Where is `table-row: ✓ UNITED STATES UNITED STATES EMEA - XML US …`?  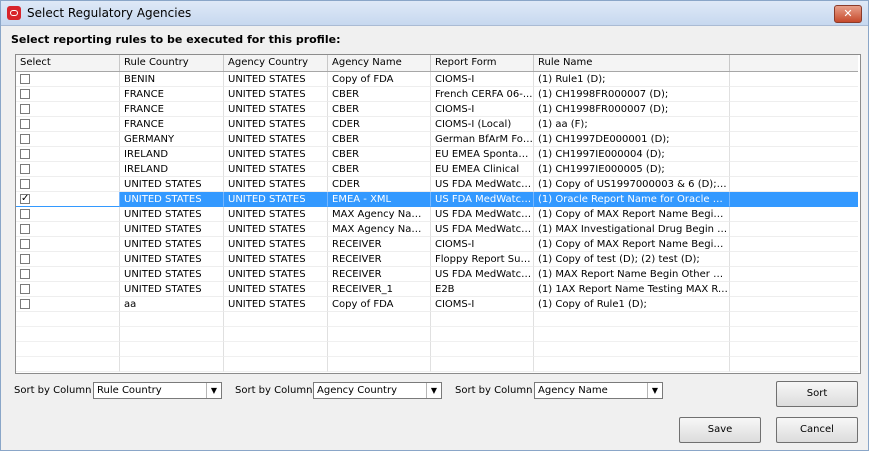 table-row: ✓ UNITED STATES UNITED STATES EMEA - XML US … is located at coordinates (437, 199).